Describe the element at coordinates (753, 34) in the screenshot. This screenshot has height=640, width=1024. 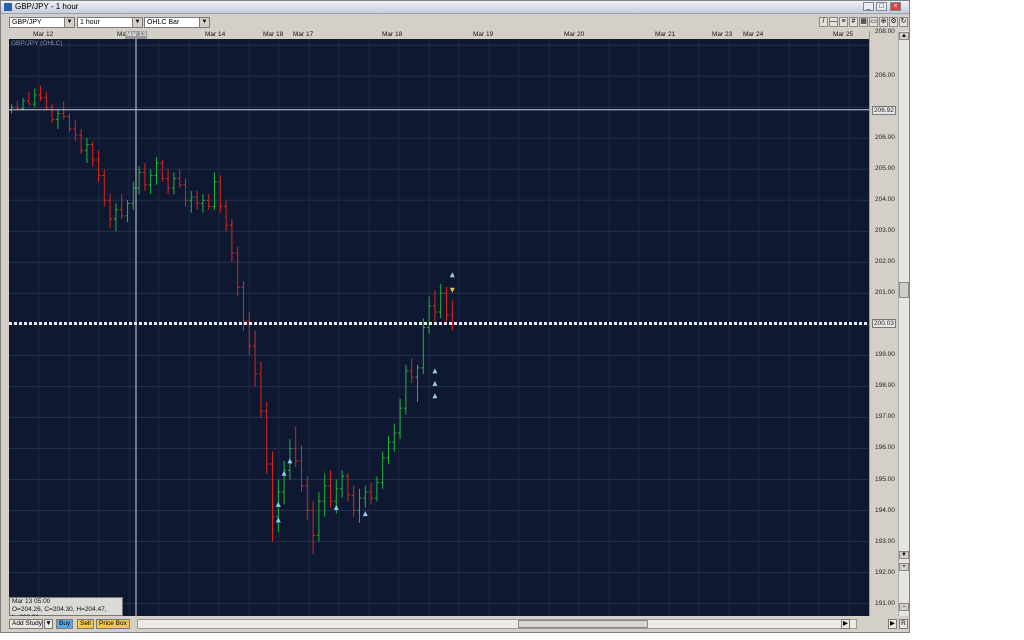
I see `x-tick-label: Mar 24` at that location.